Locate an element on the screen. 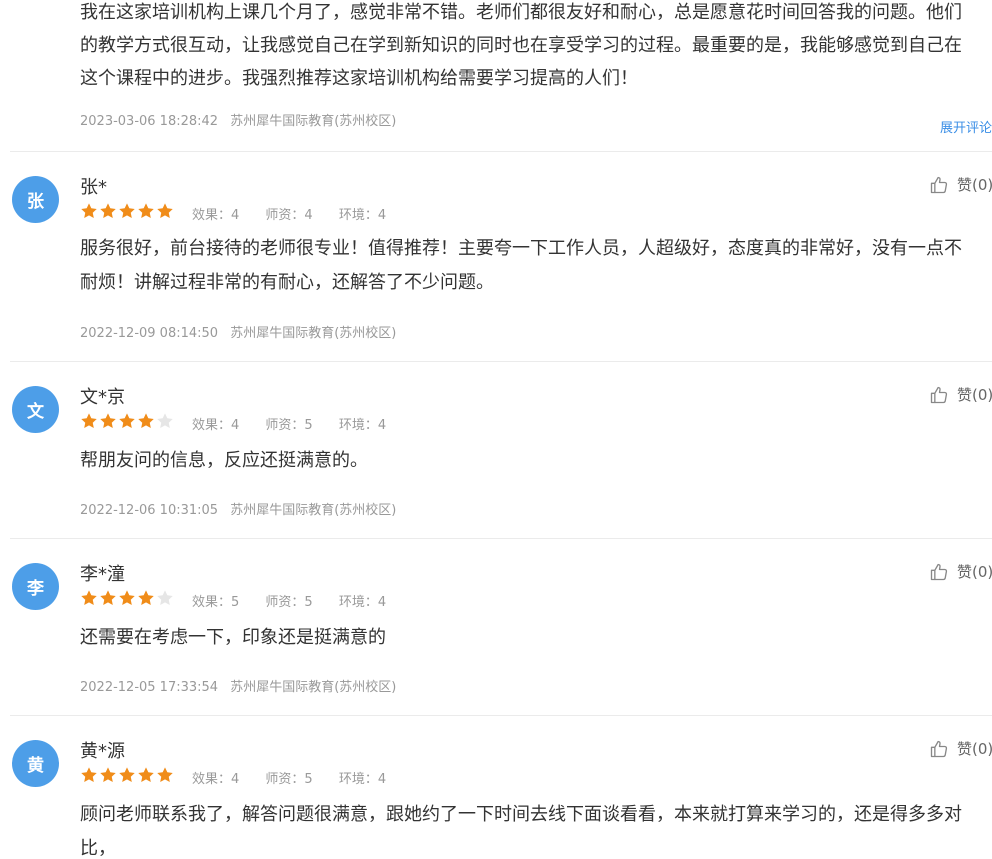 The width and height of the screenshot is (992, 859). reviewer-name: 黄*源 is located at coordinates (102, 751).